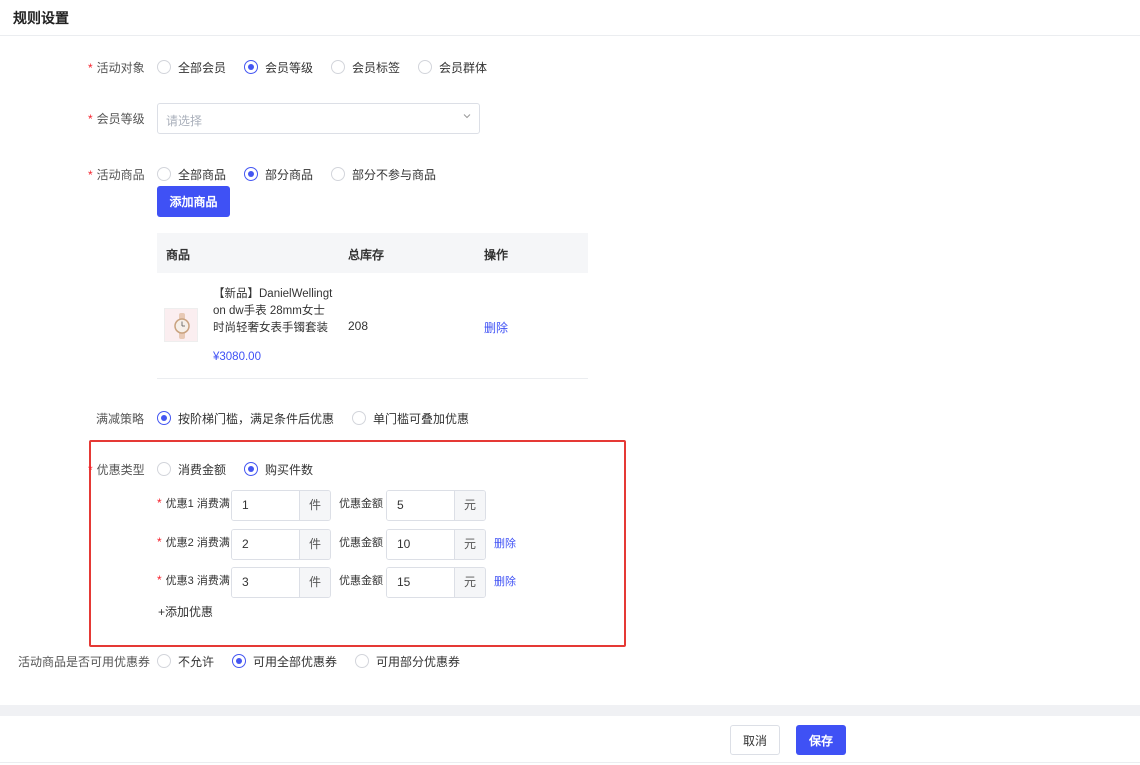 The width and height of the screenshot is (1140, 765). I want to click on discount-strategy-label: 满减策略, so click(120, 419).